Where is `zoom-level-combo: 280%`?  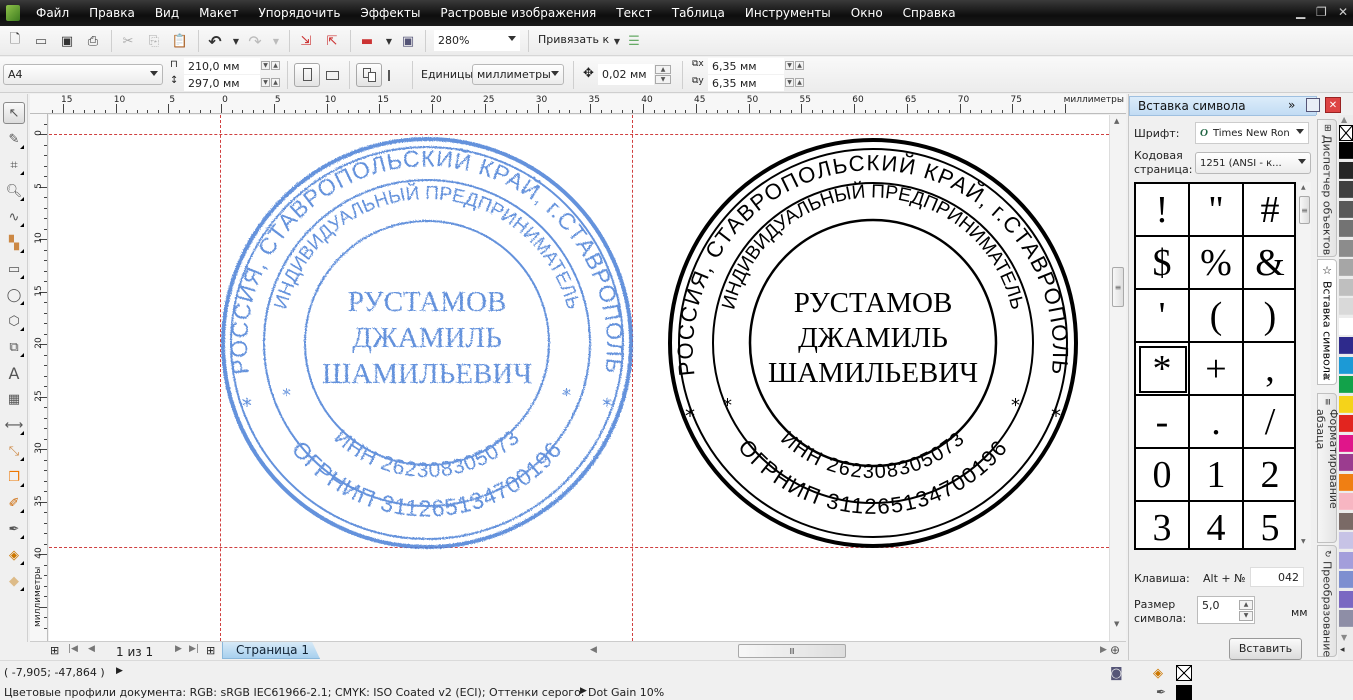 zoom-level-combo: 280% is located at coordinates (477, 40).